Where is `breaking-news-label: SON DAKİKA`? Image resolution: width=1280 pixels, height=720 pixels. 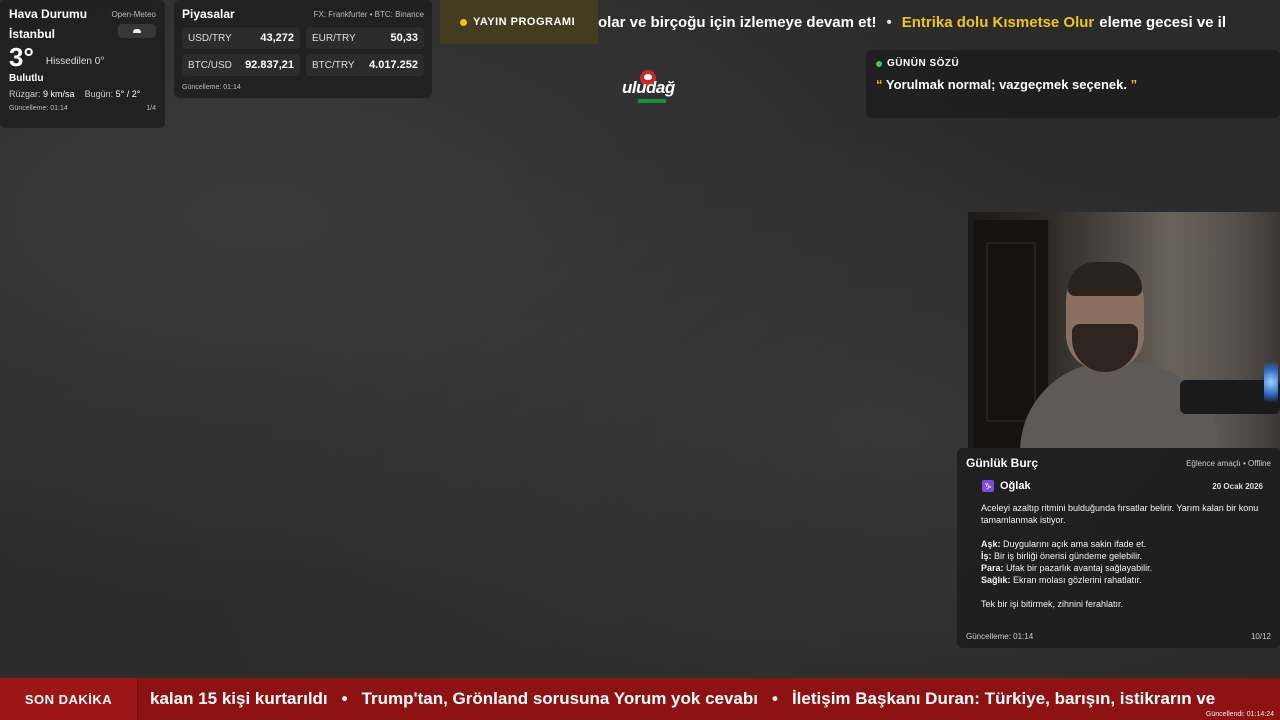
breaking-news-label: SON DAKİKA is located at coordinates (69, 699).